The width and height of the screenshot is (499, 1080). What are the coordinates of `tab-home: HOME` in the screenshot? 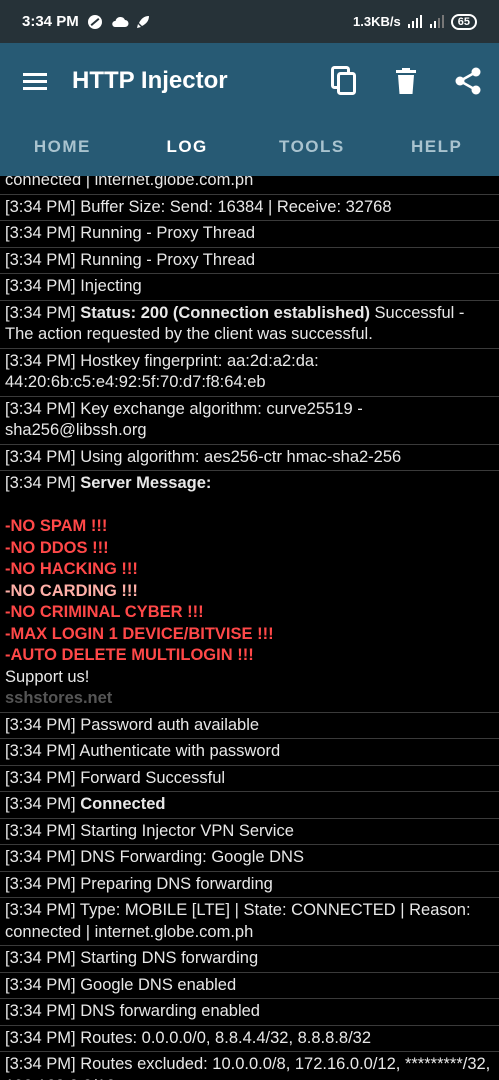 It's located at (62, 147).